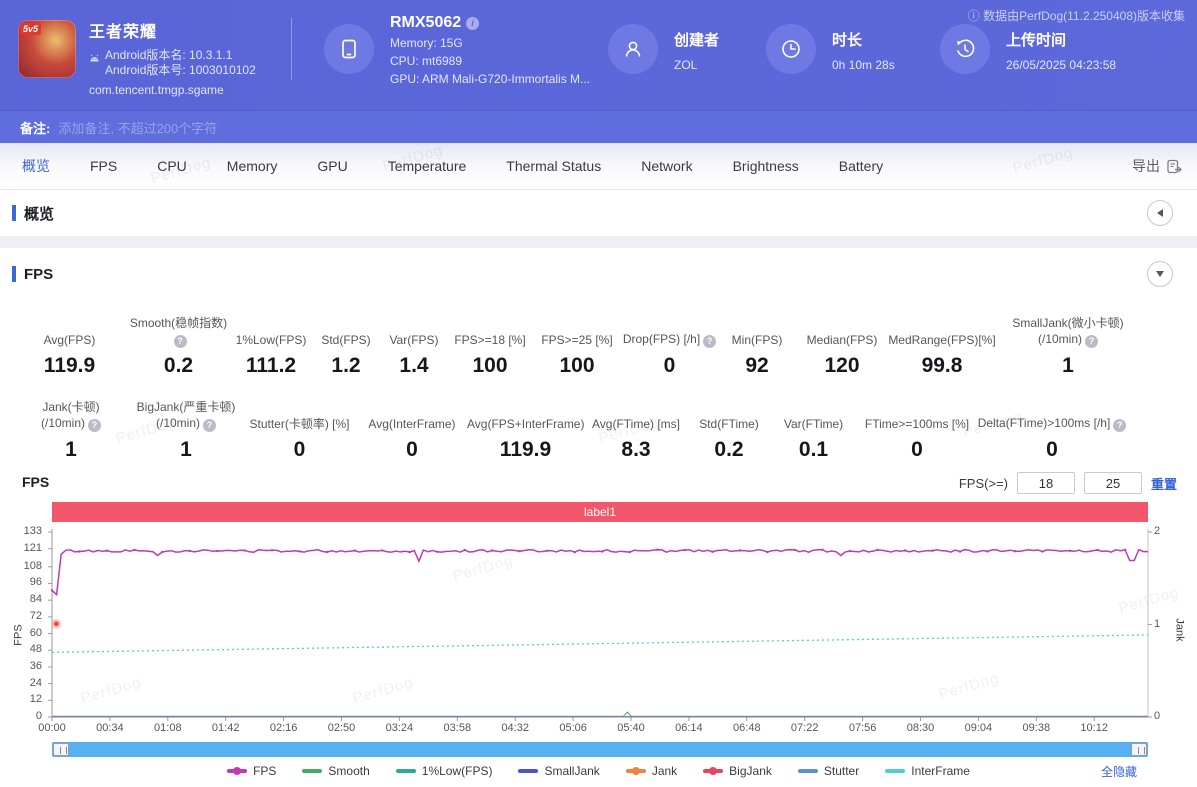  What do you see at coordinates (123, 32) in the screenshot?
I see `game-name: 王者荣耀` at bounding box center [123, 32].